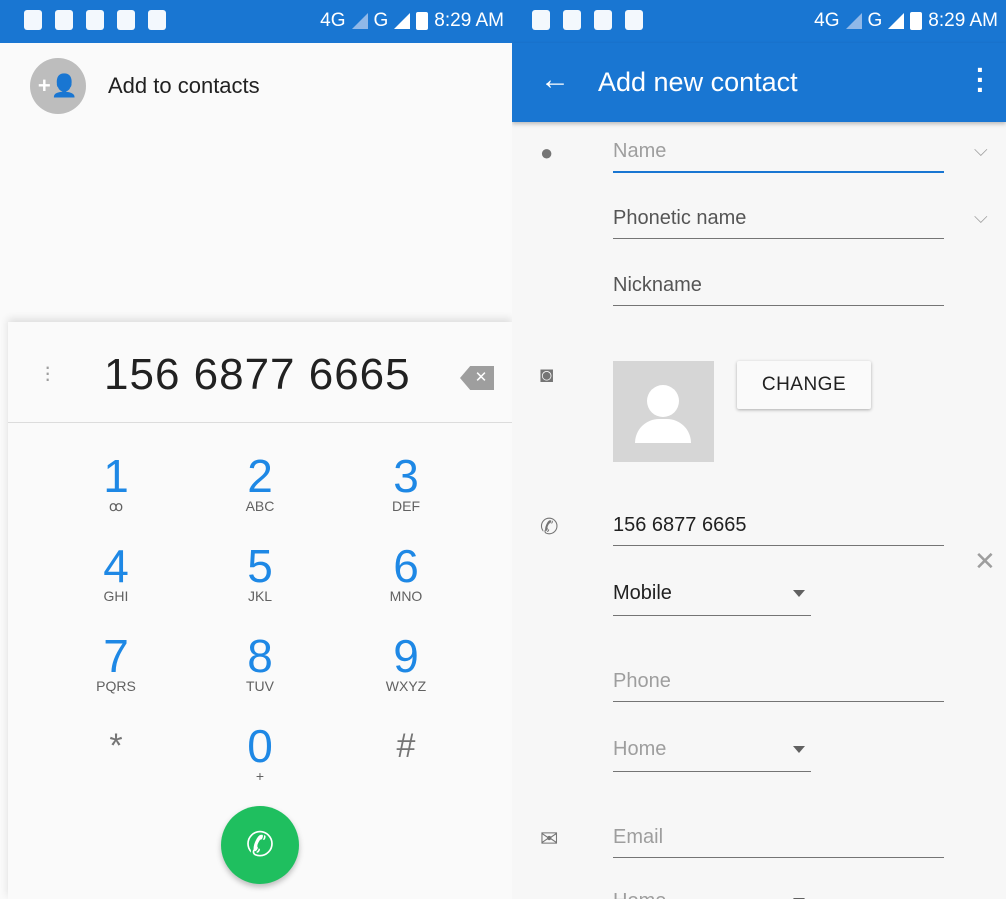 Image resolution: width=1006 pixels, height=899 pixels. Describe the element at coordinates (260, 663) in the screenshot. I see `key-8: 8 TUV` at that location.